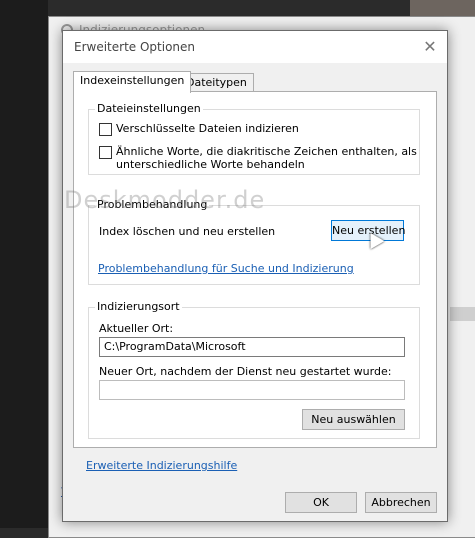 The image size is (475, 538). I want to click on desktop-background-left, so click(24, 264).